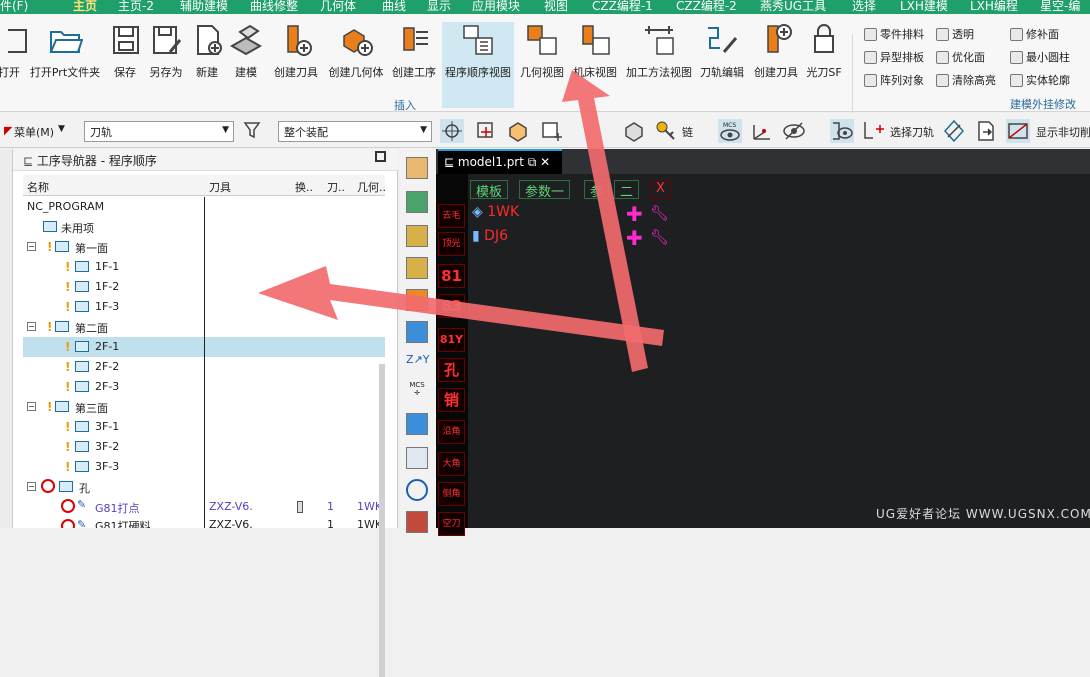 Image resolution: width=1090 pixels, height=677 pixels. What do you see at coordinates (34, 132) in the screenshot?
I see `menu-dropdown: 菜单(M)` at bounding box center [34, 132].